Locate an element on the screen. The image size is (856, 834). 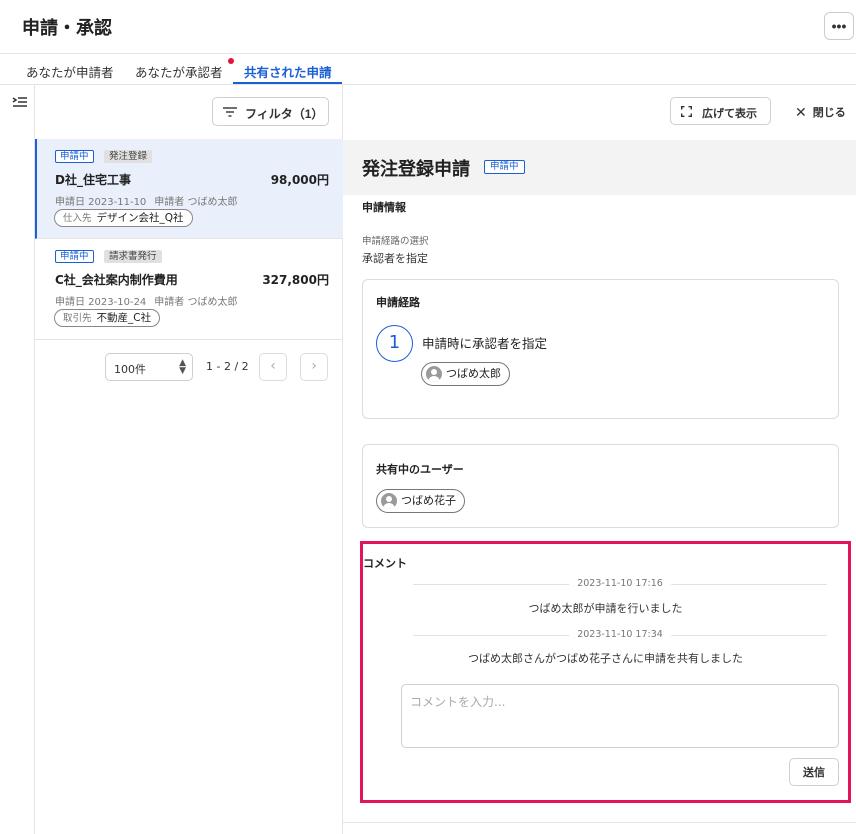
tab-as-applicant: あなたが申請者 is located at coordinates (70, 71).